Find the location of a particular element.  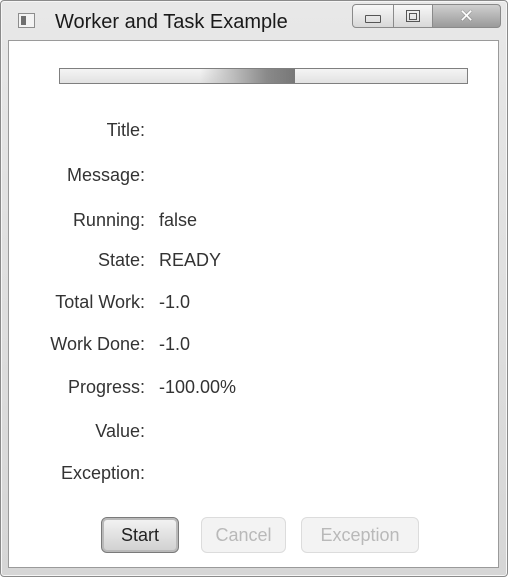

cancel-button: Cancel is located at coordinates (243, 535).